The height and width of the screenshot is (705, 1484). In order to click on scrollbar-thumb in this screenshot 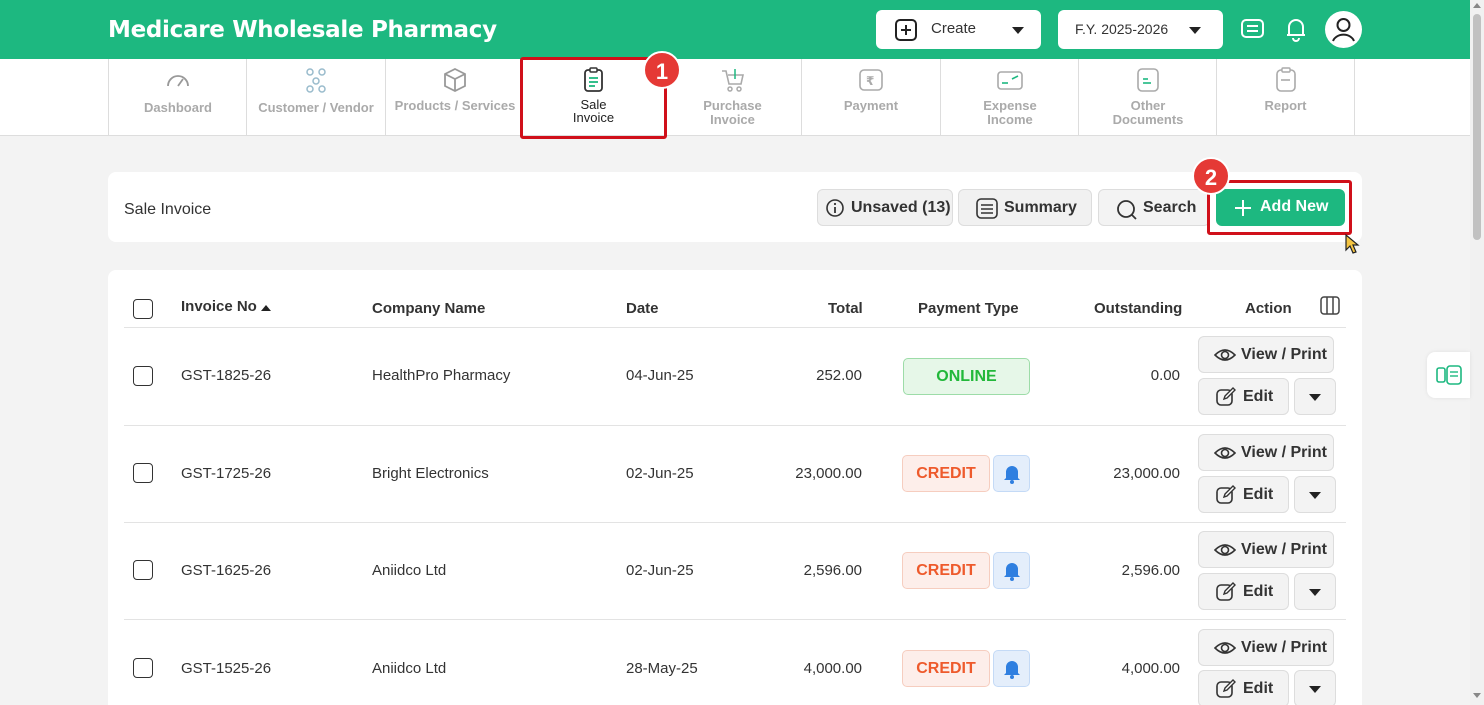, I will do `click(1477, 127)`.